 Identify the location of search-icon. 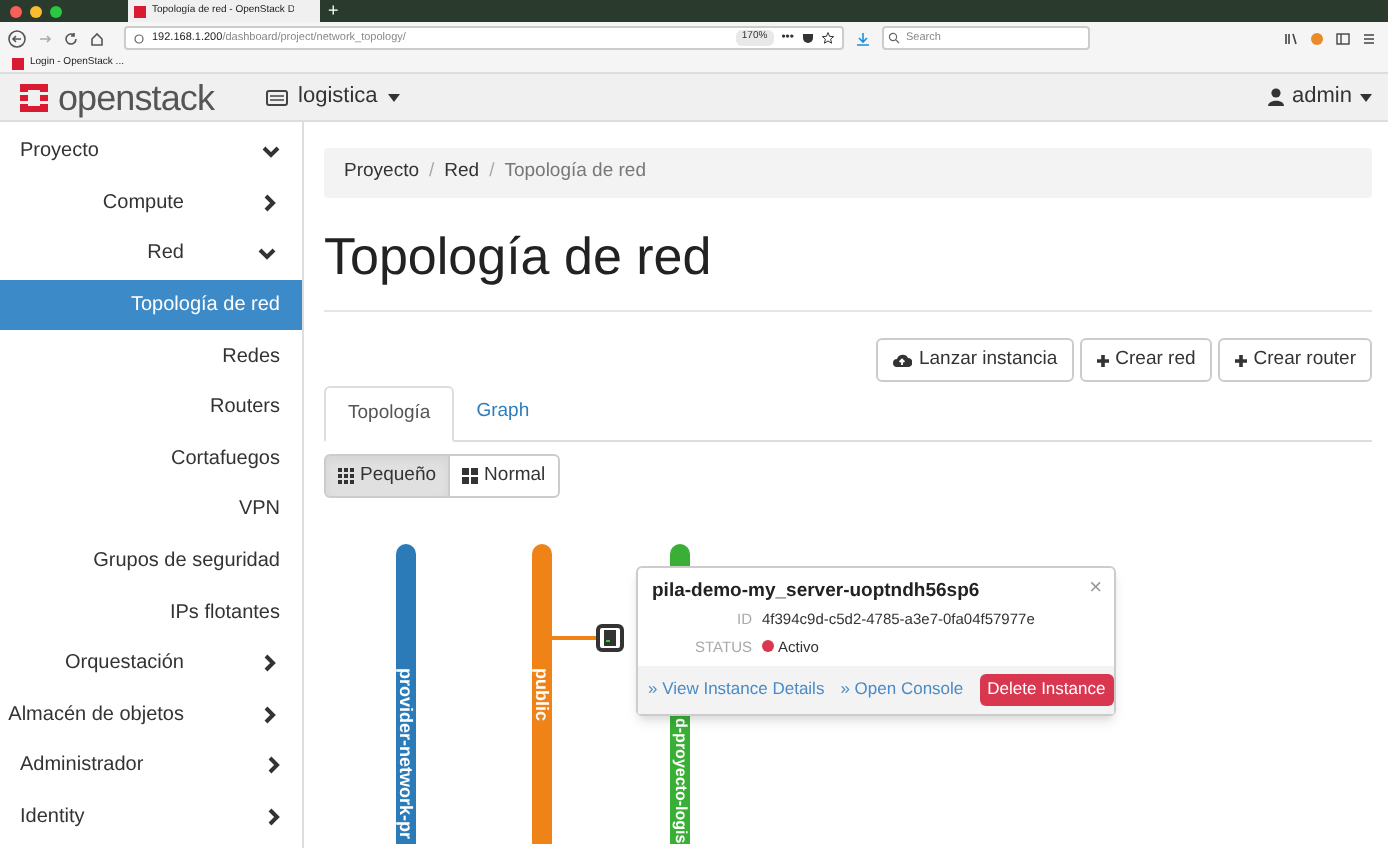
(894, 38).